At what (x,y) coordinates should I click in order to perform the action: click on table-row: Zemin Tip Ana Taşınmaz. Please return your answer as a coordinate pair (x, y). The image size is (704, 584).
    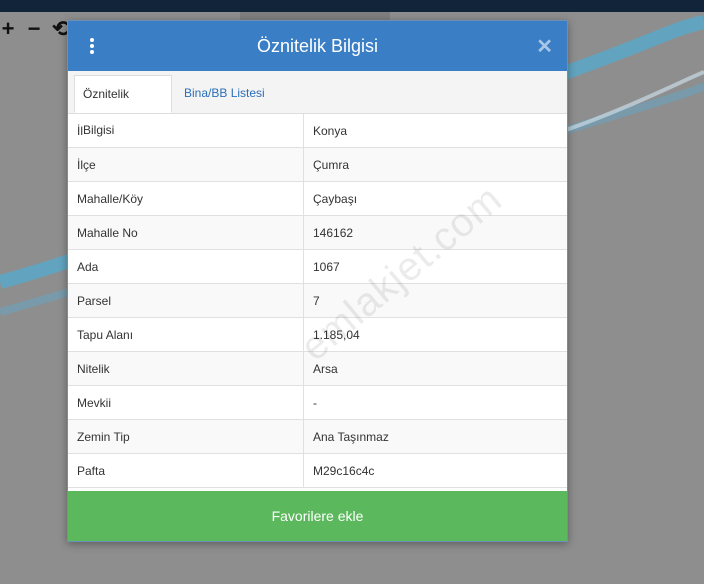
    Looking at the image, I should click on (317, 436).